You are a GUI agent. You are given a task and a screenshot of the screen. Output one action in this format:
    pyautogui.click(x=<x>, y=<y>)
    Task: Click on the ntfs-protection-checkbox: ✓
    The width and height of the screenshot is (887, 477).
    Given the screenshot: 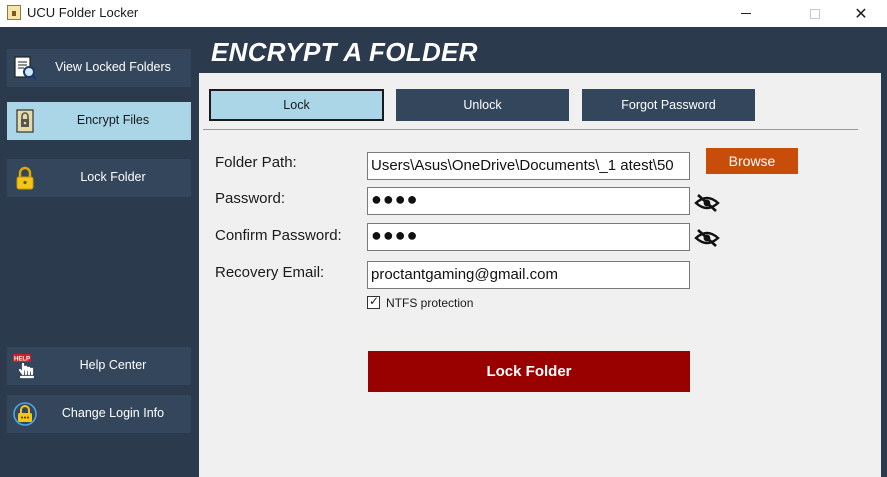 What is the action you would take?
    pyautogui.click(x=373, y=301)
    